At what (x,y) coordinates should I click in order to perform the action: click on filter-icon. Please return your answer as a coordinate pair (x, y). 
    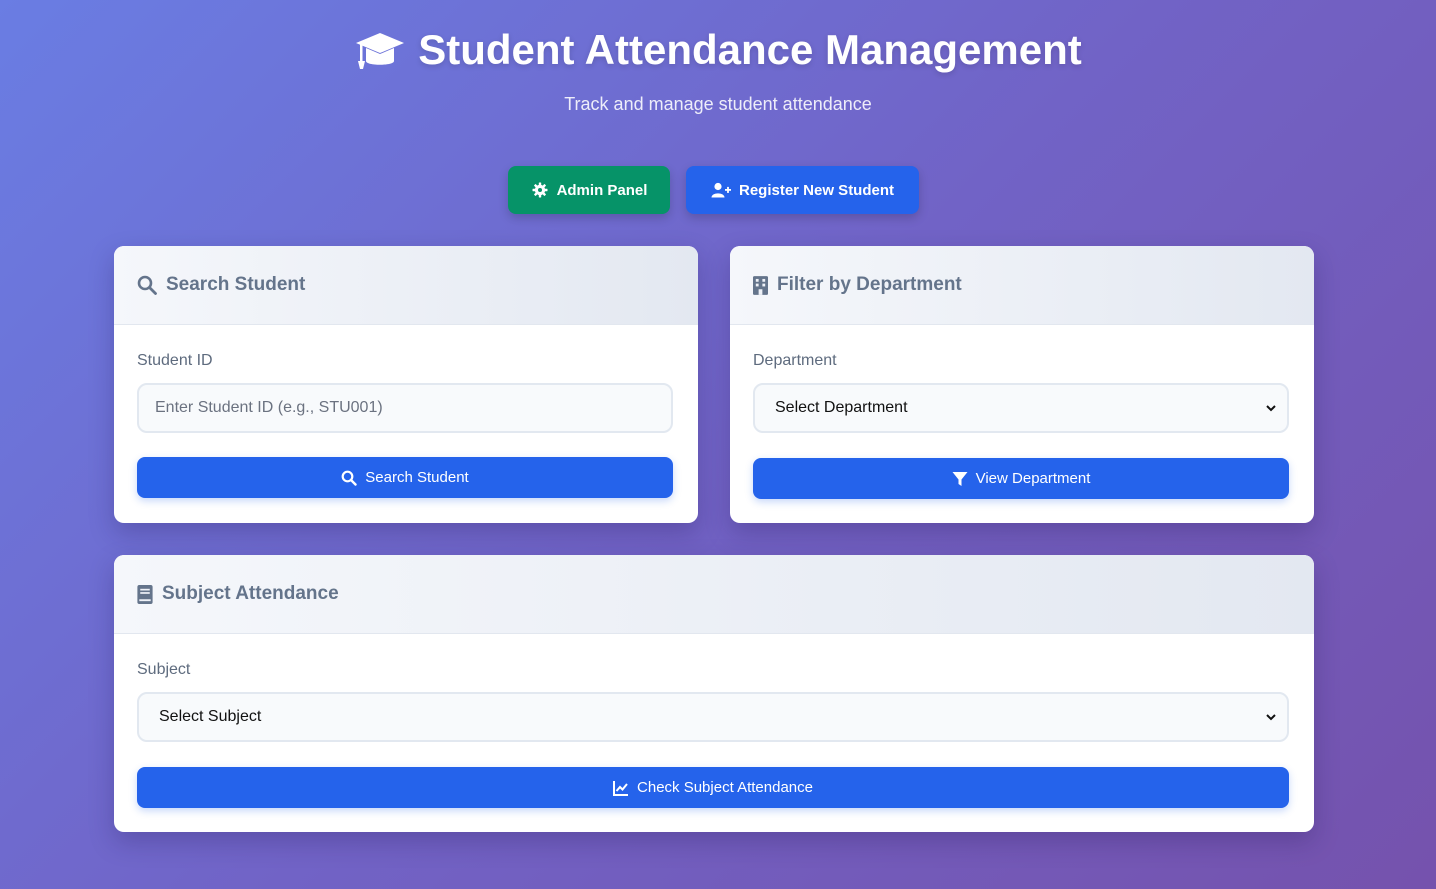
    Looking at the image, I should click on (960, 478).